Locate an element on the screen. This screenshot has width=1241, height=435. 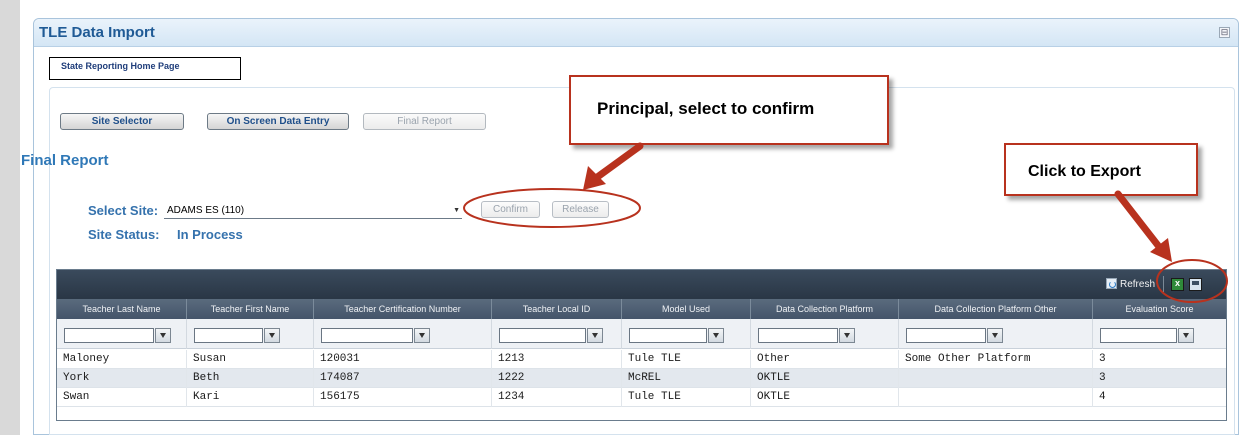
table-row: Swan Kari 156175 1234 Tule TLE OKTLE 4 is located at coordinates (641, 397).